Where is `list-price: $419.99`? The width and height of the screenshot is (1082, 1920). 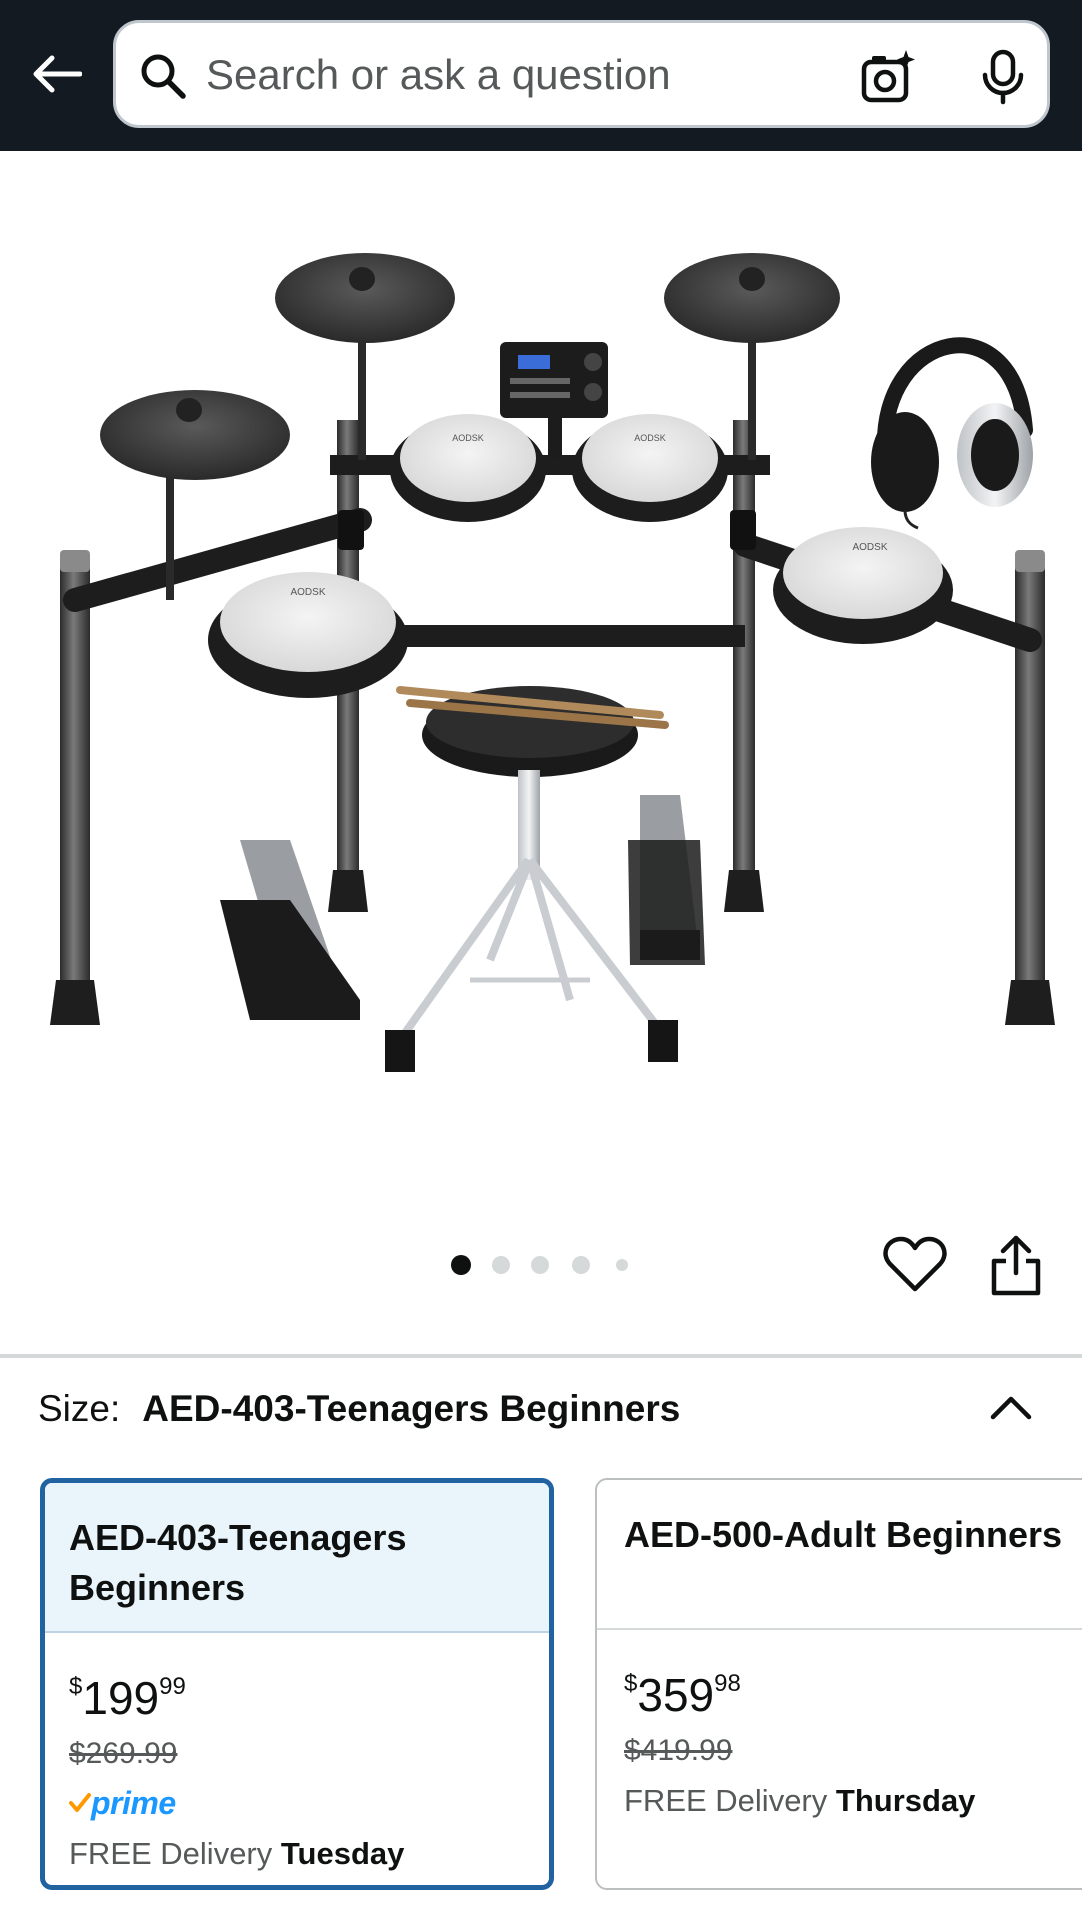
list-price: $419.99 is located at coordinates (678, 1750).